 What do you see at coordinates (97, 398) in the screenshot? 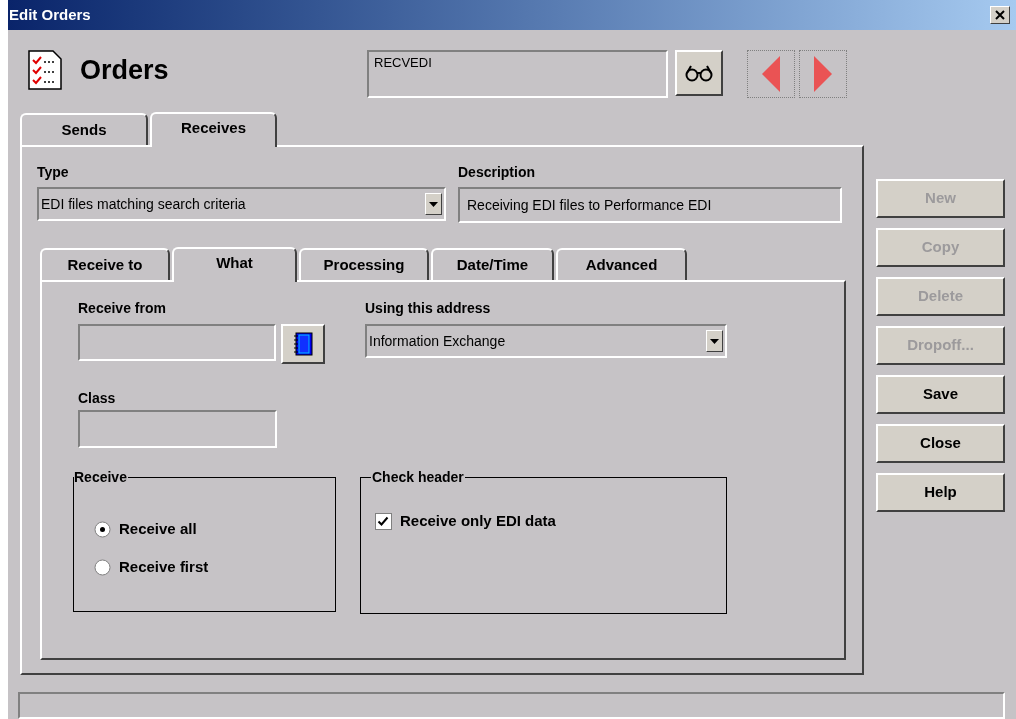
I see `field-label: Class` at bounding box center [97, 398].